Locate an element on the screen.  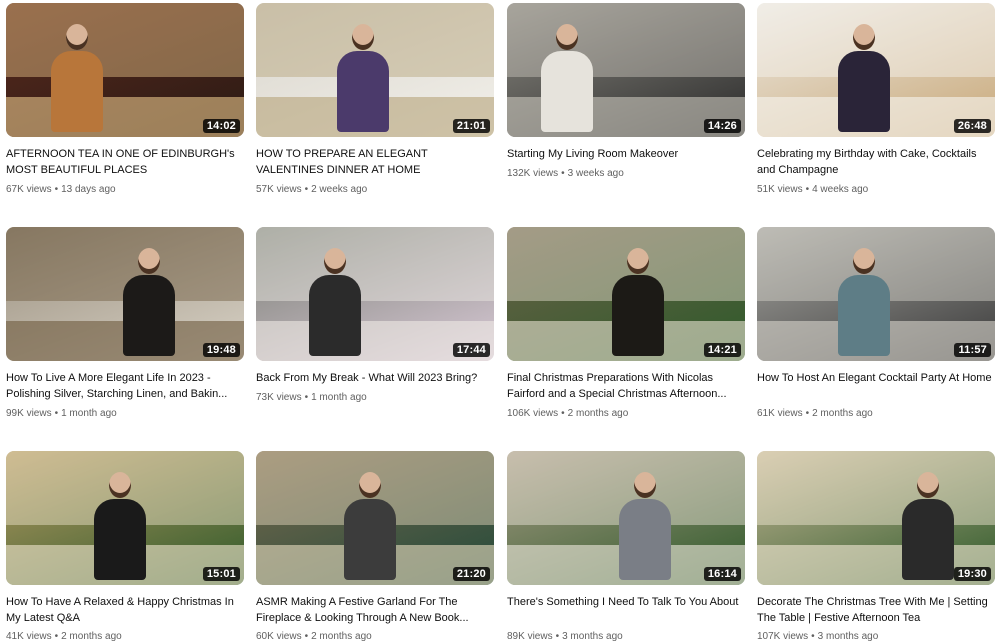
video-meta: 99K views • 1 month ago is located at coordinates (61, 414).